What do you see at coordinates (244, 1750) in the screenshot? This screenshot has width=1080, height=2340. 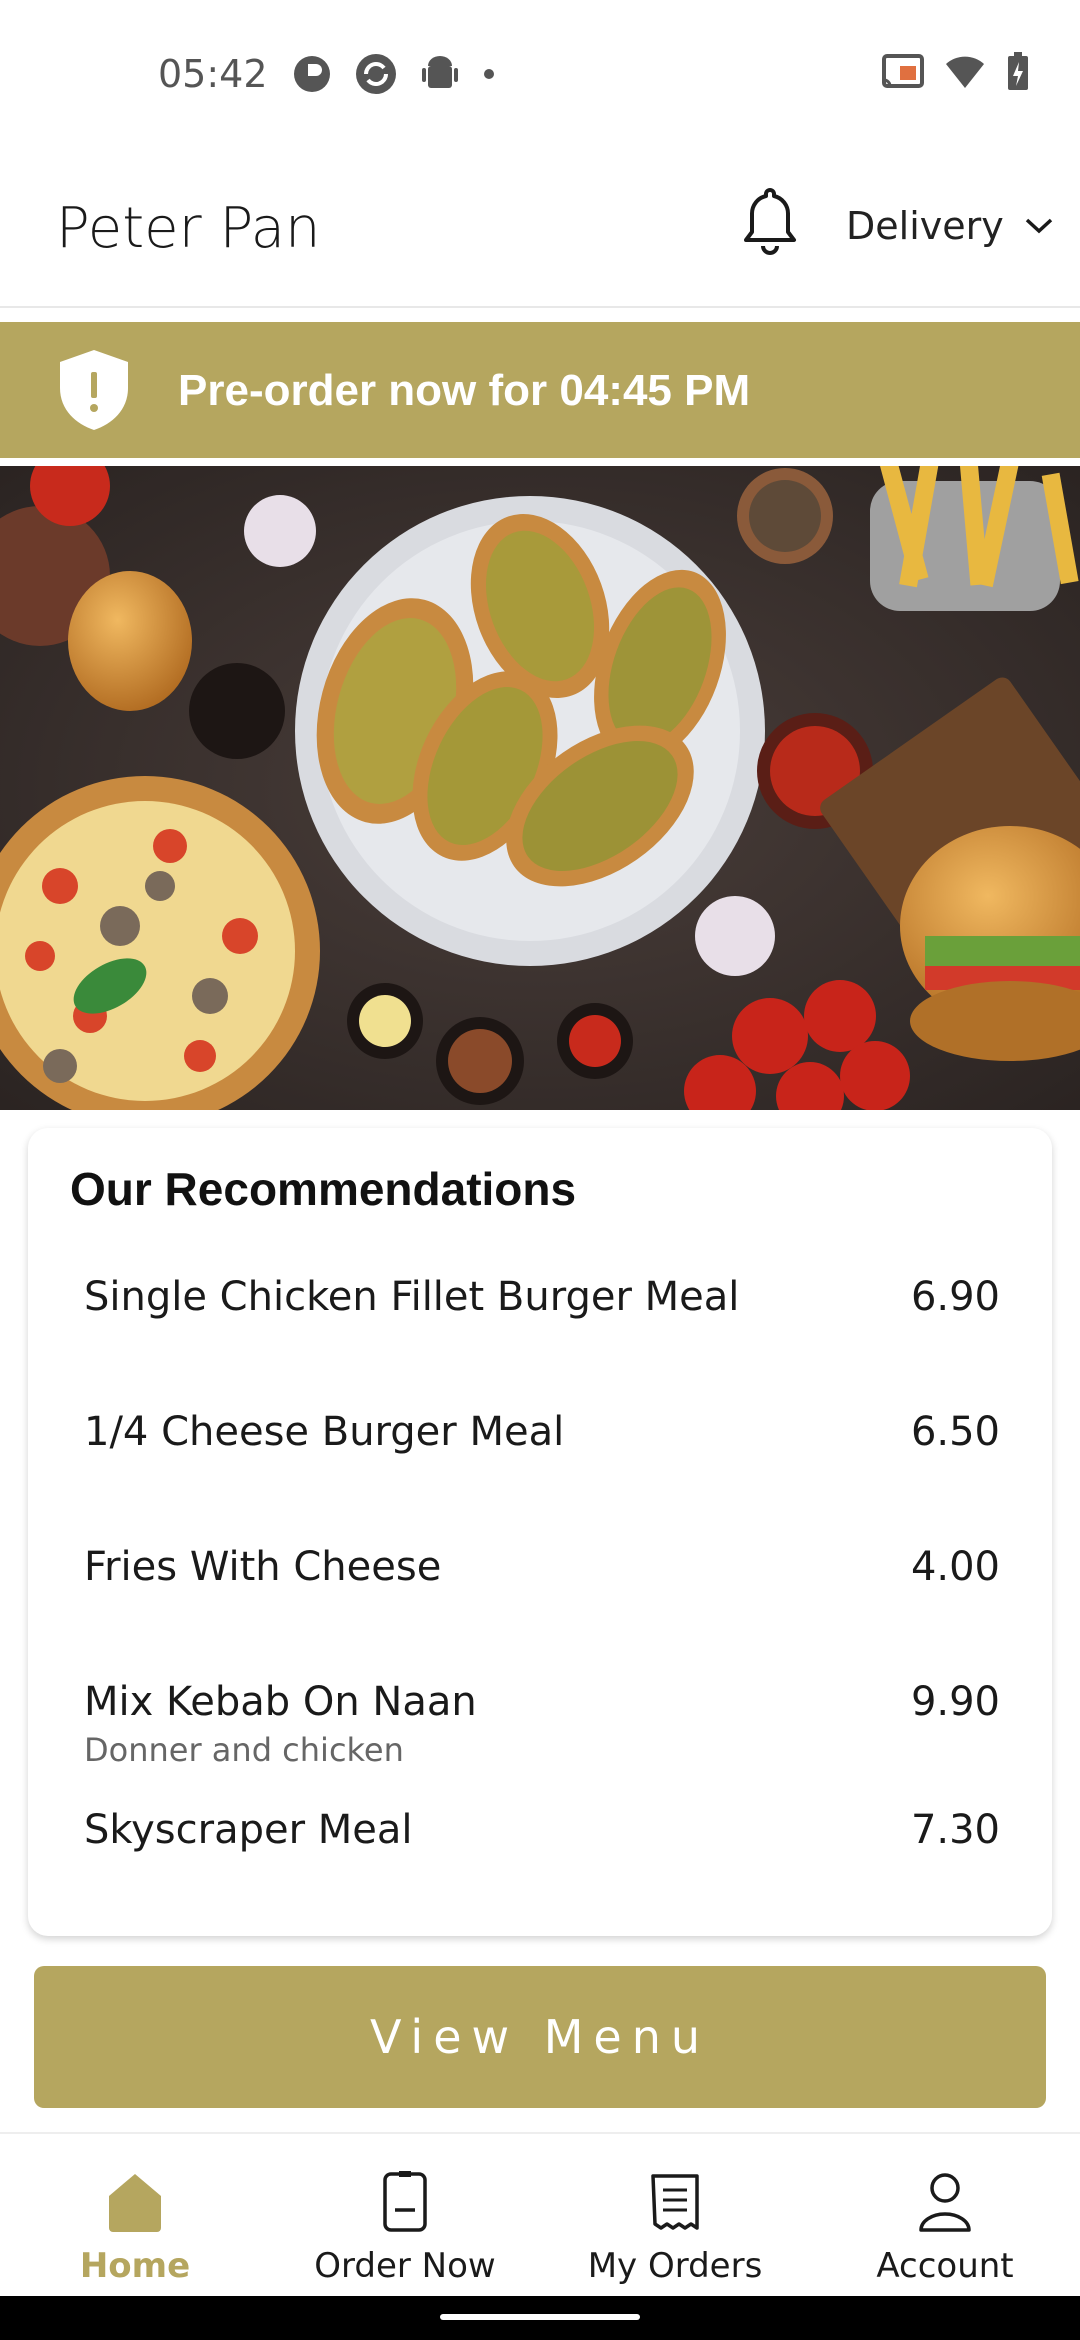 I see `item-description: Donner and chicken` at bounding box center [244, 1750].